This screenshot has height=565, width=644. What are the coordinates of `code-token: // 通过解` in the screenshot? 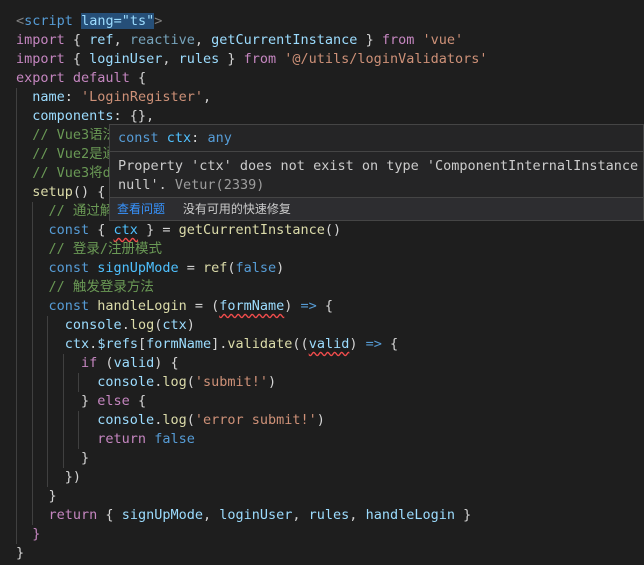 It's located at (81, 211).